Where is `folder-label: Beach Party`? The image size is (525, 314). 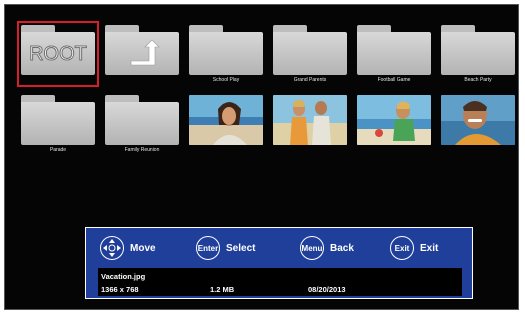 folder-label: Beach Party is located at coordinates (478, 80).